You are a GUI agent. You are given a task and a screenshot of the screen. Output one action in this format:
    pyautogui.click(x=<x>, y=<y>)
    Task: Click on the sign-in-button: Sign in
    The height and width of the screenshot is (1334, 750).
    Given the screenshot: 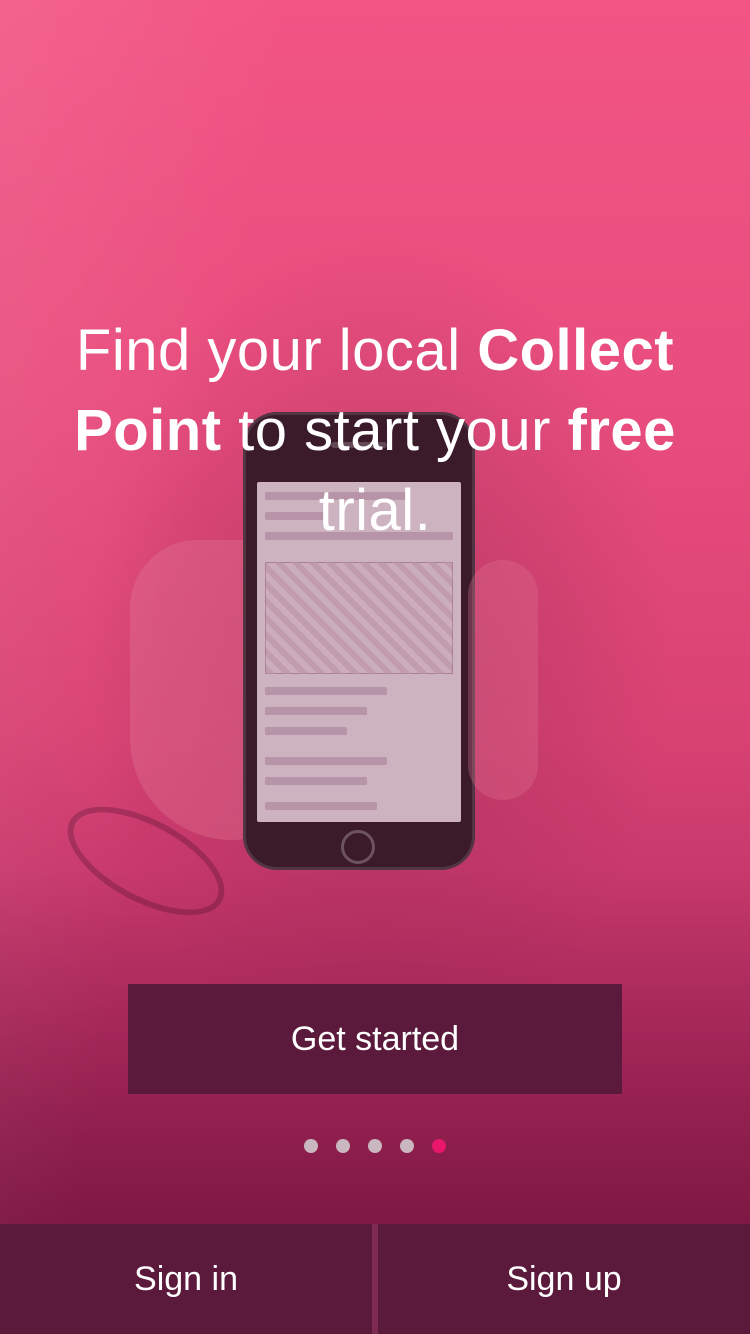 What is the action you would take?
    pyautogui.click(x=186, y=1279)
    